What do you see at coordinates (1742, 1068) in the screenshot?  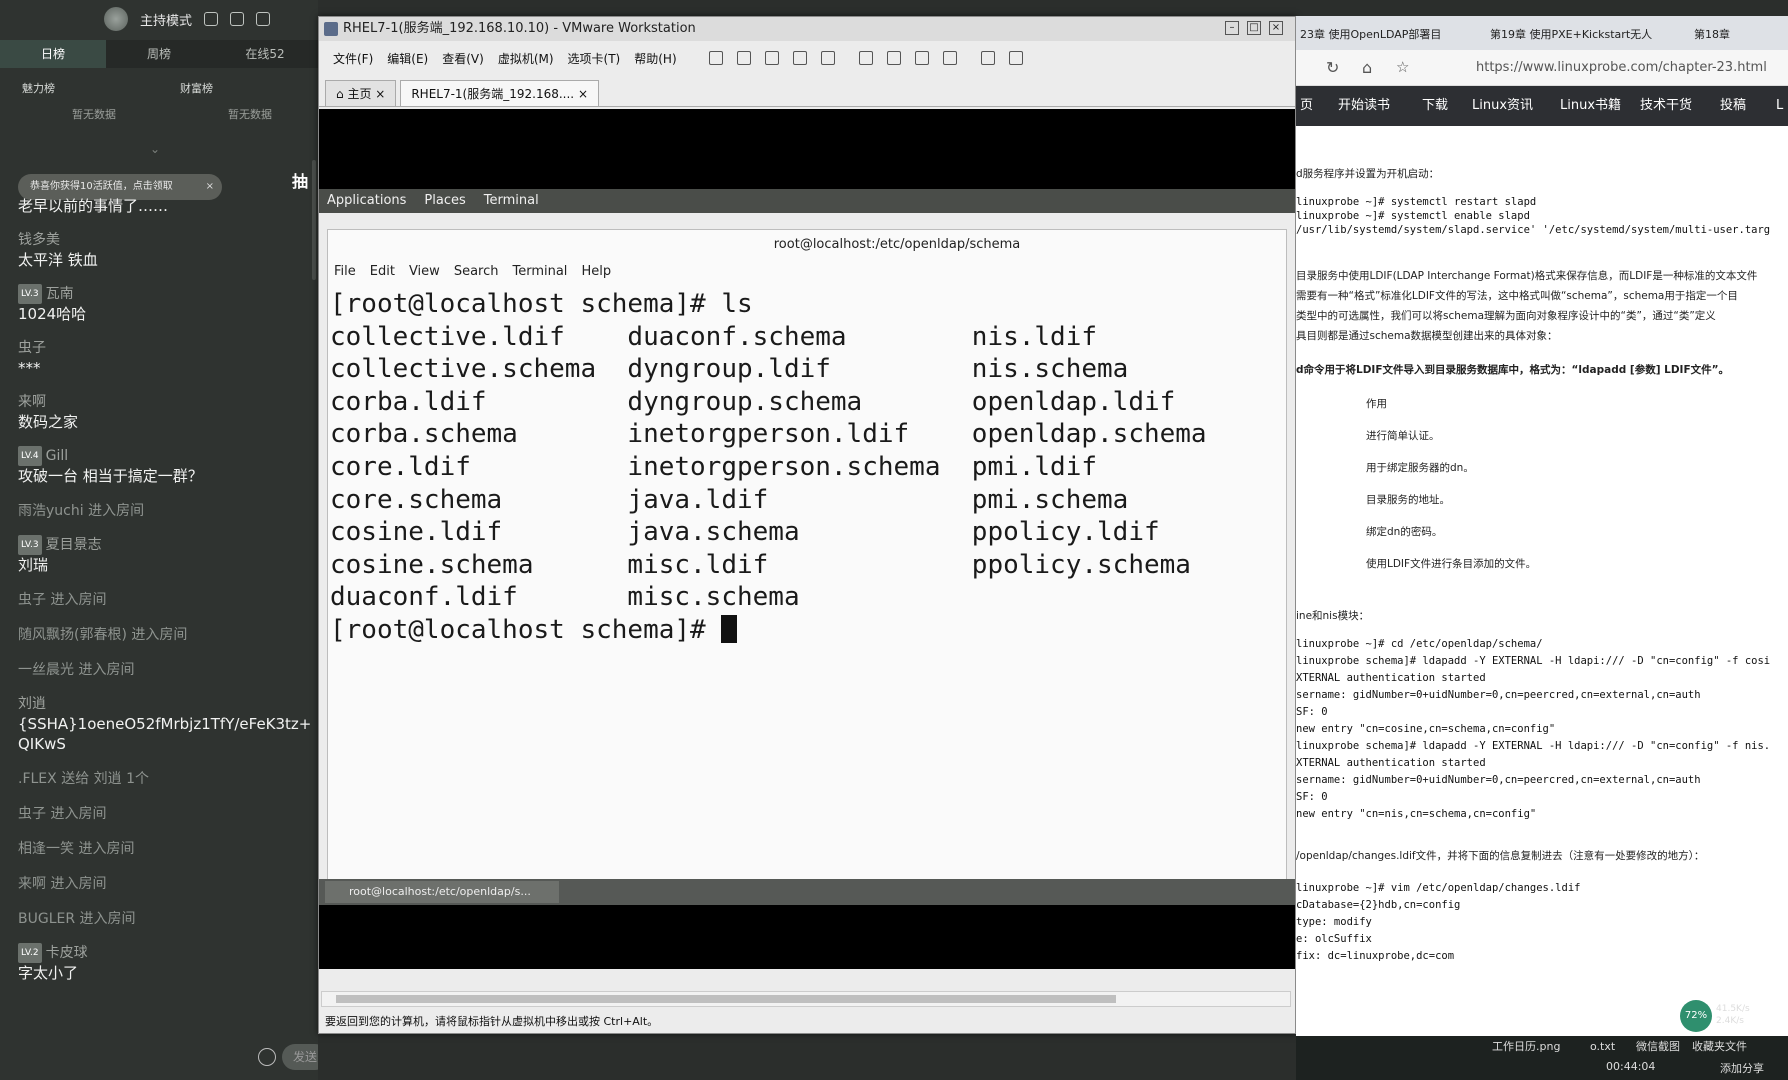 I see `share-button: 添加分享` at bounding box center [1742, 1068].